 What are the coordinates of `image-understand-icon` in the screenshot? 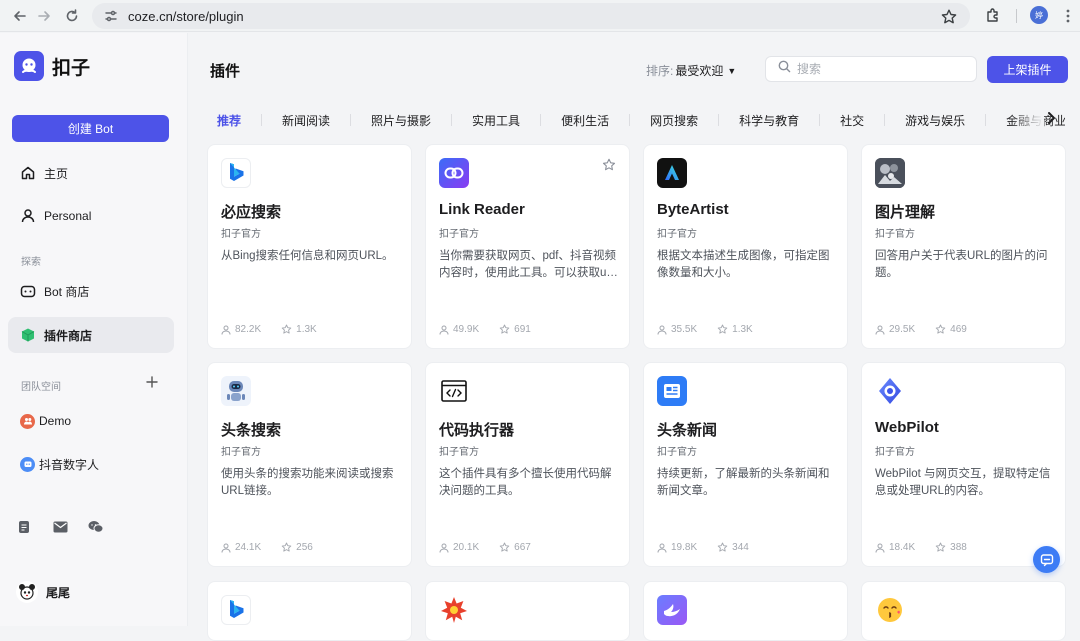 It's located at (890, 173).